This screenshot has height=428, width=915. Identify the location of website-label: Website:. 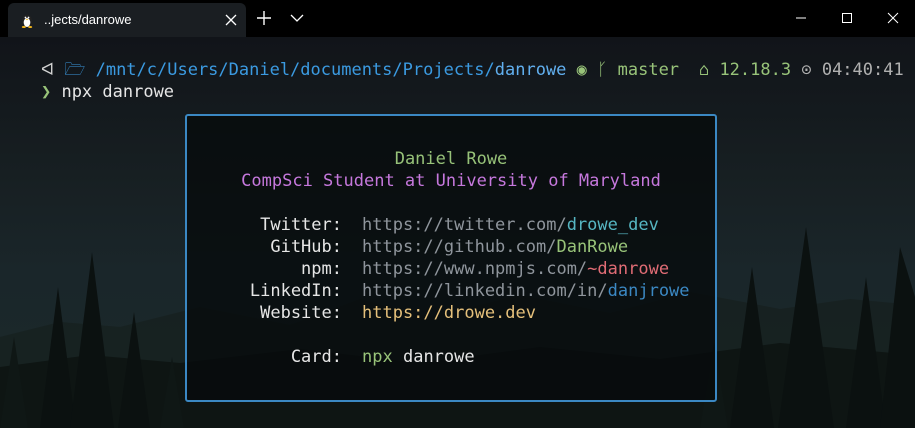
(301, 313).